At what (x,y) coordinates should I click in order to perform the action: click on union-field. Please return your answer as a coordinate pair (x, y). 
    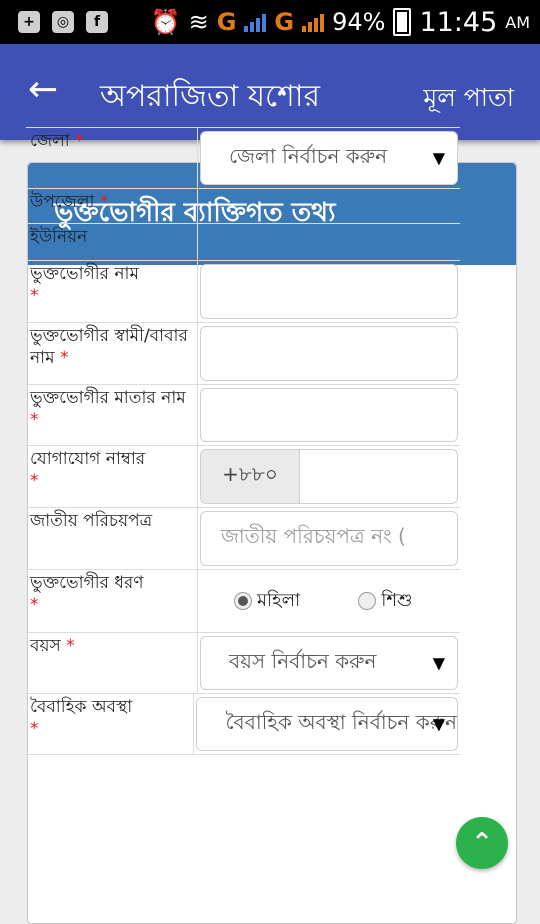
    Looking at the image, I should click on (329, 242).